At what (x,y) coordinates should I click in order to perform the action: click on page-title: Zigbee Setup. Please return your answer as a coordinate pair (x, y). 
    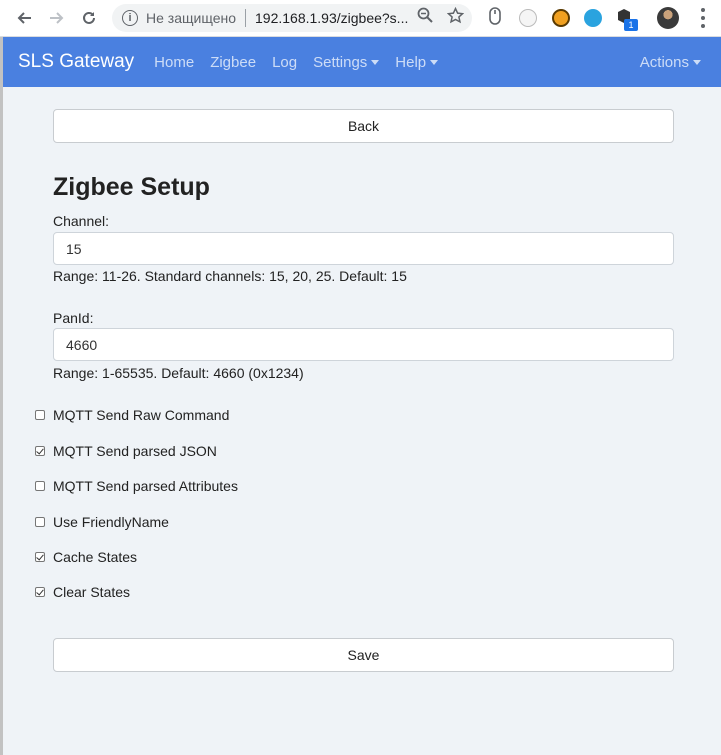
    Looking at the image, I should click on (131, 187).